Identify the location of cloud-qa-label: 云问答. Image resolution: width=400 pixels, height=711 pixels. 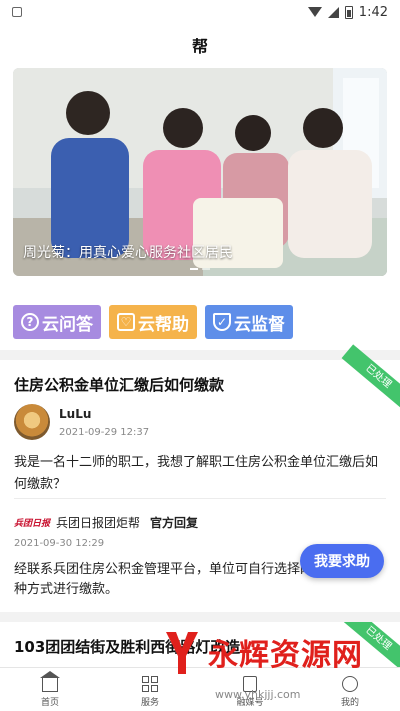
(67, 324).